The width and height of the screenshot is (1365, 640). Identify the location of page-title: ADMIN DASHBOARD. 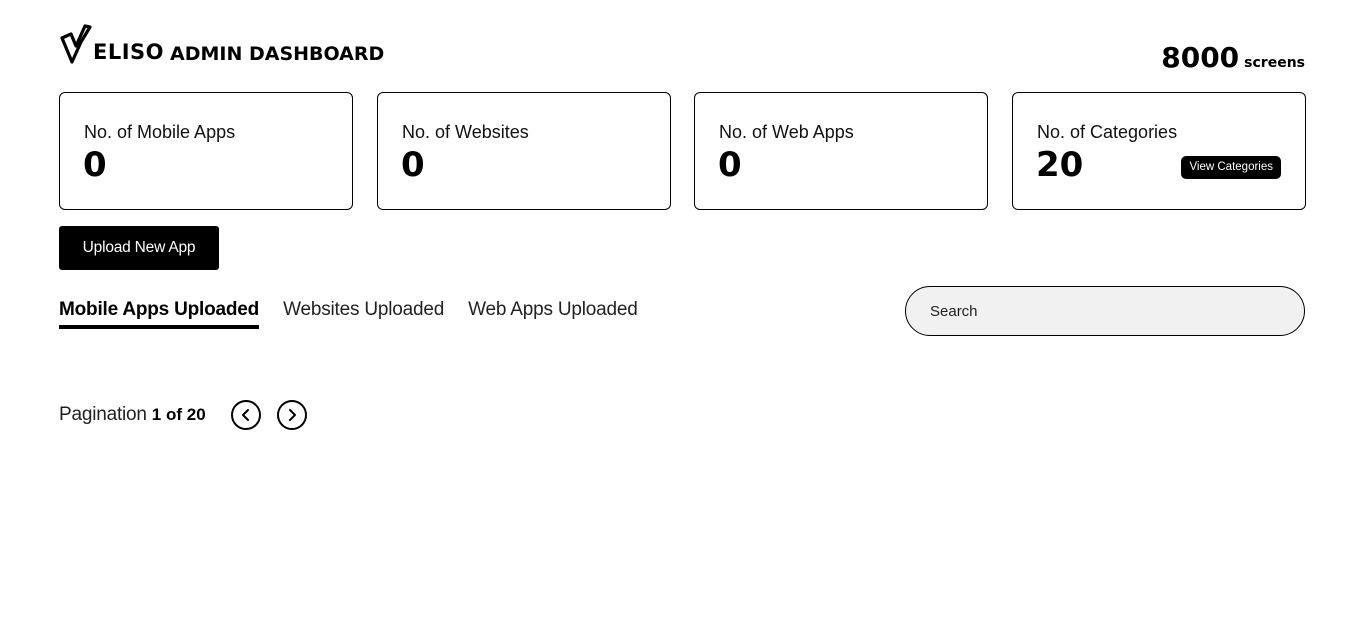
(277, 54).